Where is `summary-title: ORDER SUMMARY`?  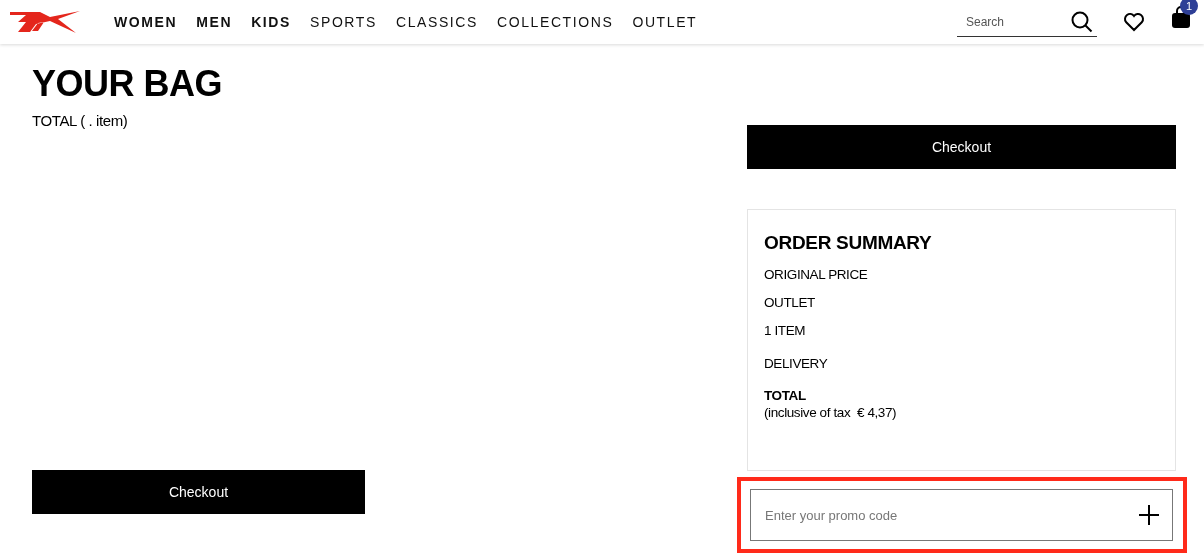 summary-title: ORDER SUMMARY is located at coordinates (848, 243).